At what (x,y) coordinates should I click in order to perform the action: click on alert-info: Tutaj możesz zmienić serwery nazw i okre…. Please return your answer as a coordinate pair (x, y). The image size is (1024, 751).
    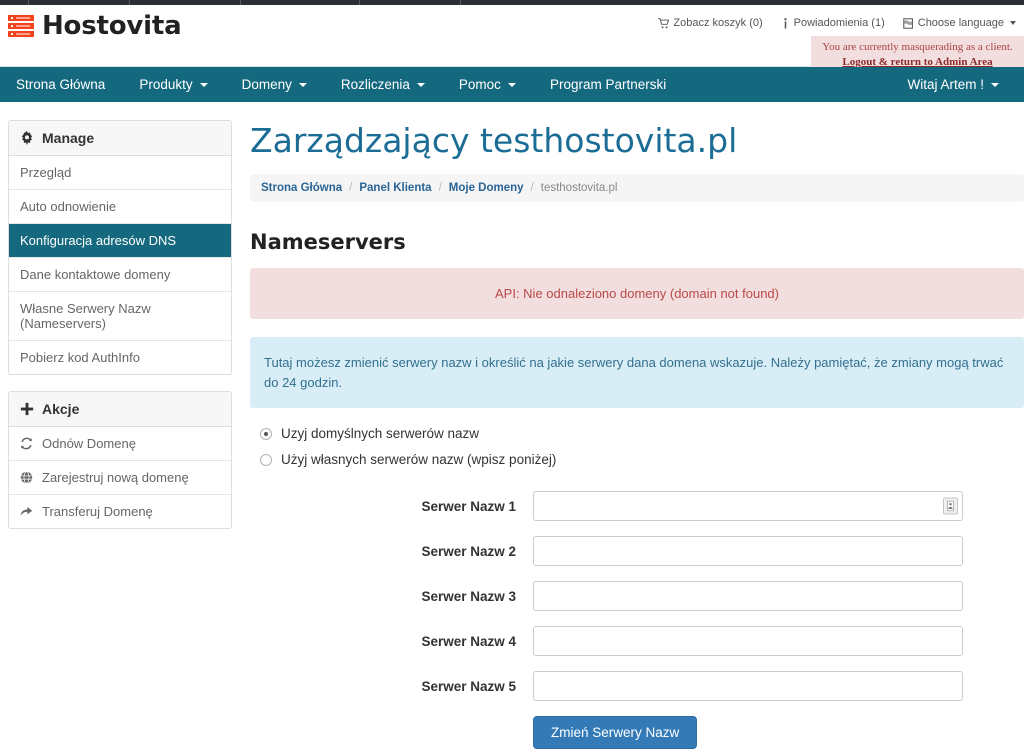
    Looking at the image, I should click on (637, 373).